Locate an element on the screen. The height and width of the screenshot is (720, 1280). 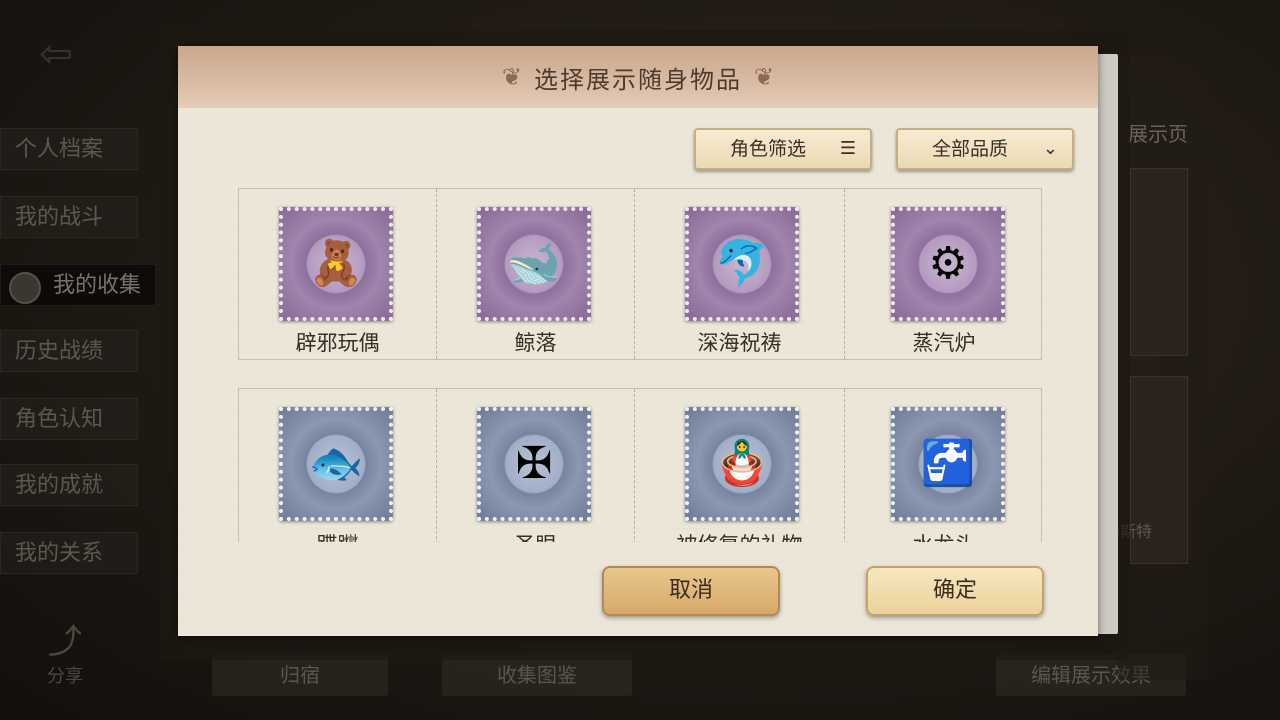
item-stamp: 🚰 is located at coordinates (948, 464).